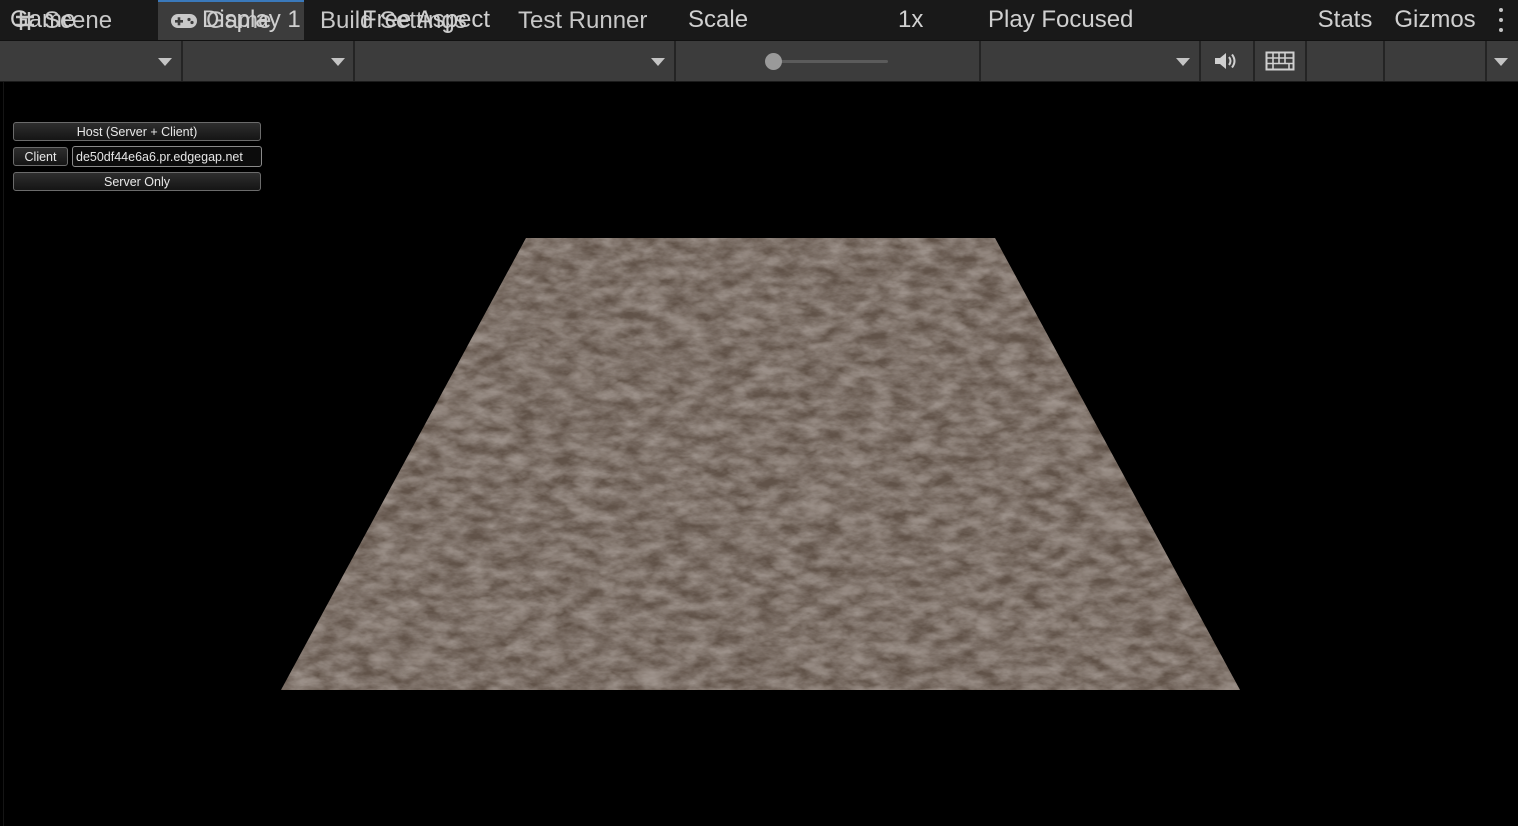 This screenshot has width=1518, height=826. I want to click on client-button: Client, so click(40, 156).